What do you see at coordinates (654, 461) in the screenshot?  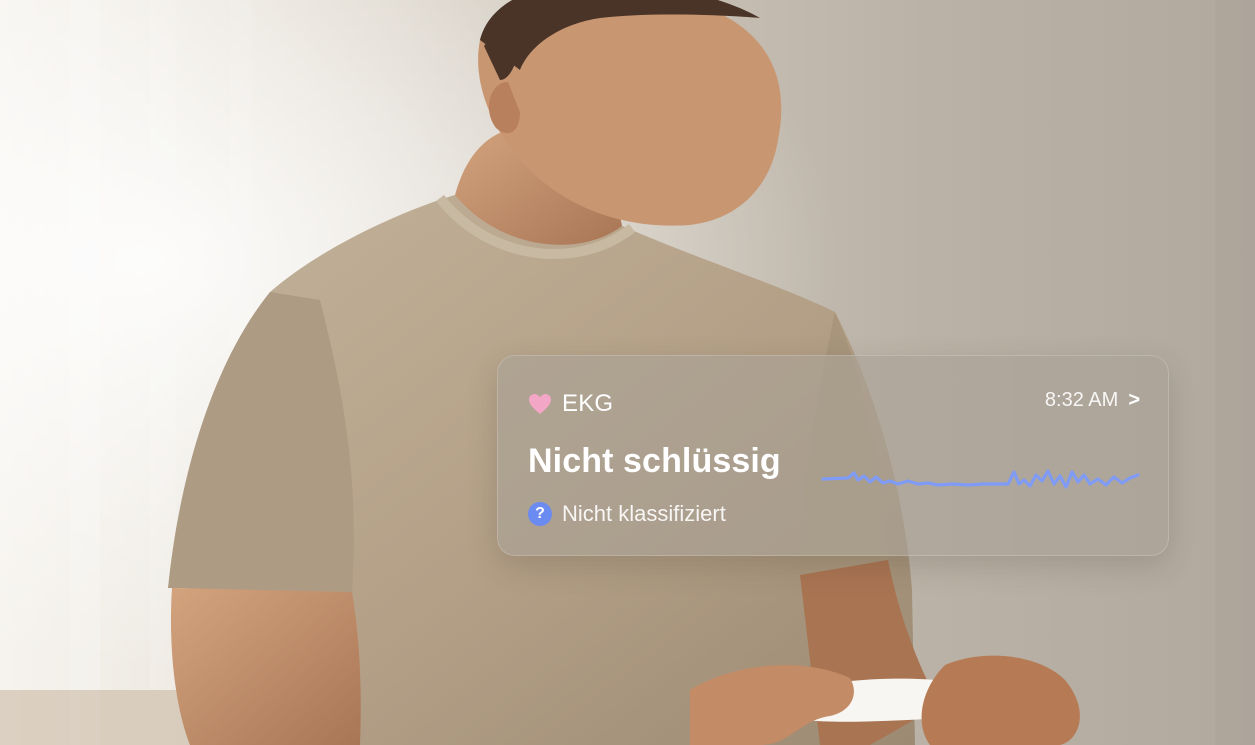 I see `ekg-result: Nicht schlüssig` at bounding box center [654, 461].